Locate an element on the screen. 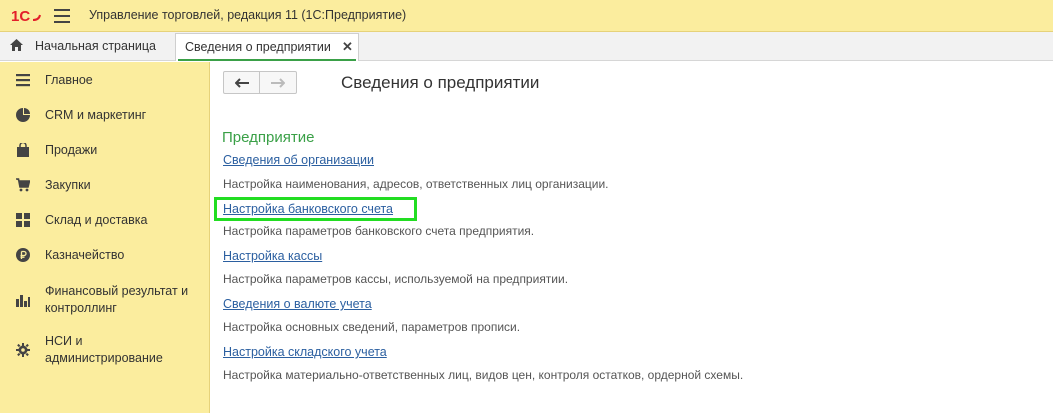 The height and width of the screenshot is (413, 1053). sidebar-item-admin: НСИ и администрирование is located at coordinates (104, 350).